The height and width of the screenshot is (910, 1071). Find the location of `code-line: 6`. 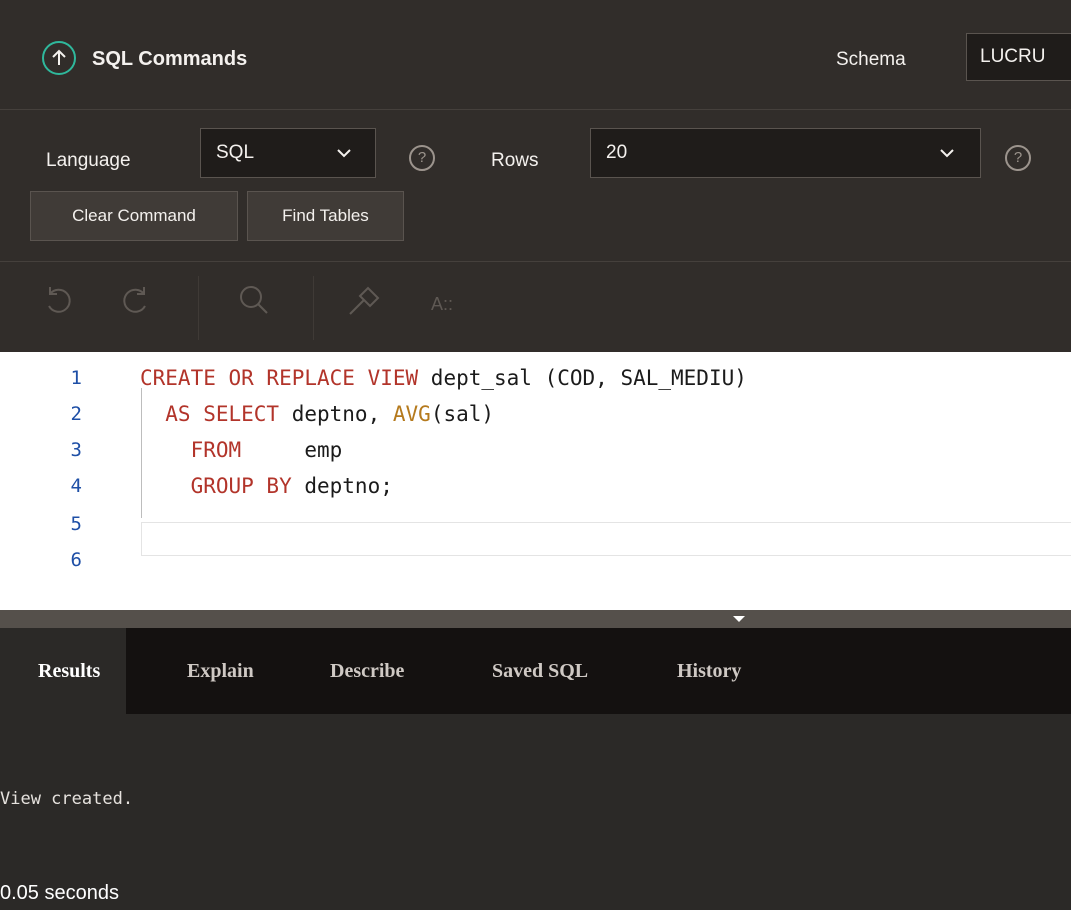

code-line: 6 is located at coordinates (535, 560).